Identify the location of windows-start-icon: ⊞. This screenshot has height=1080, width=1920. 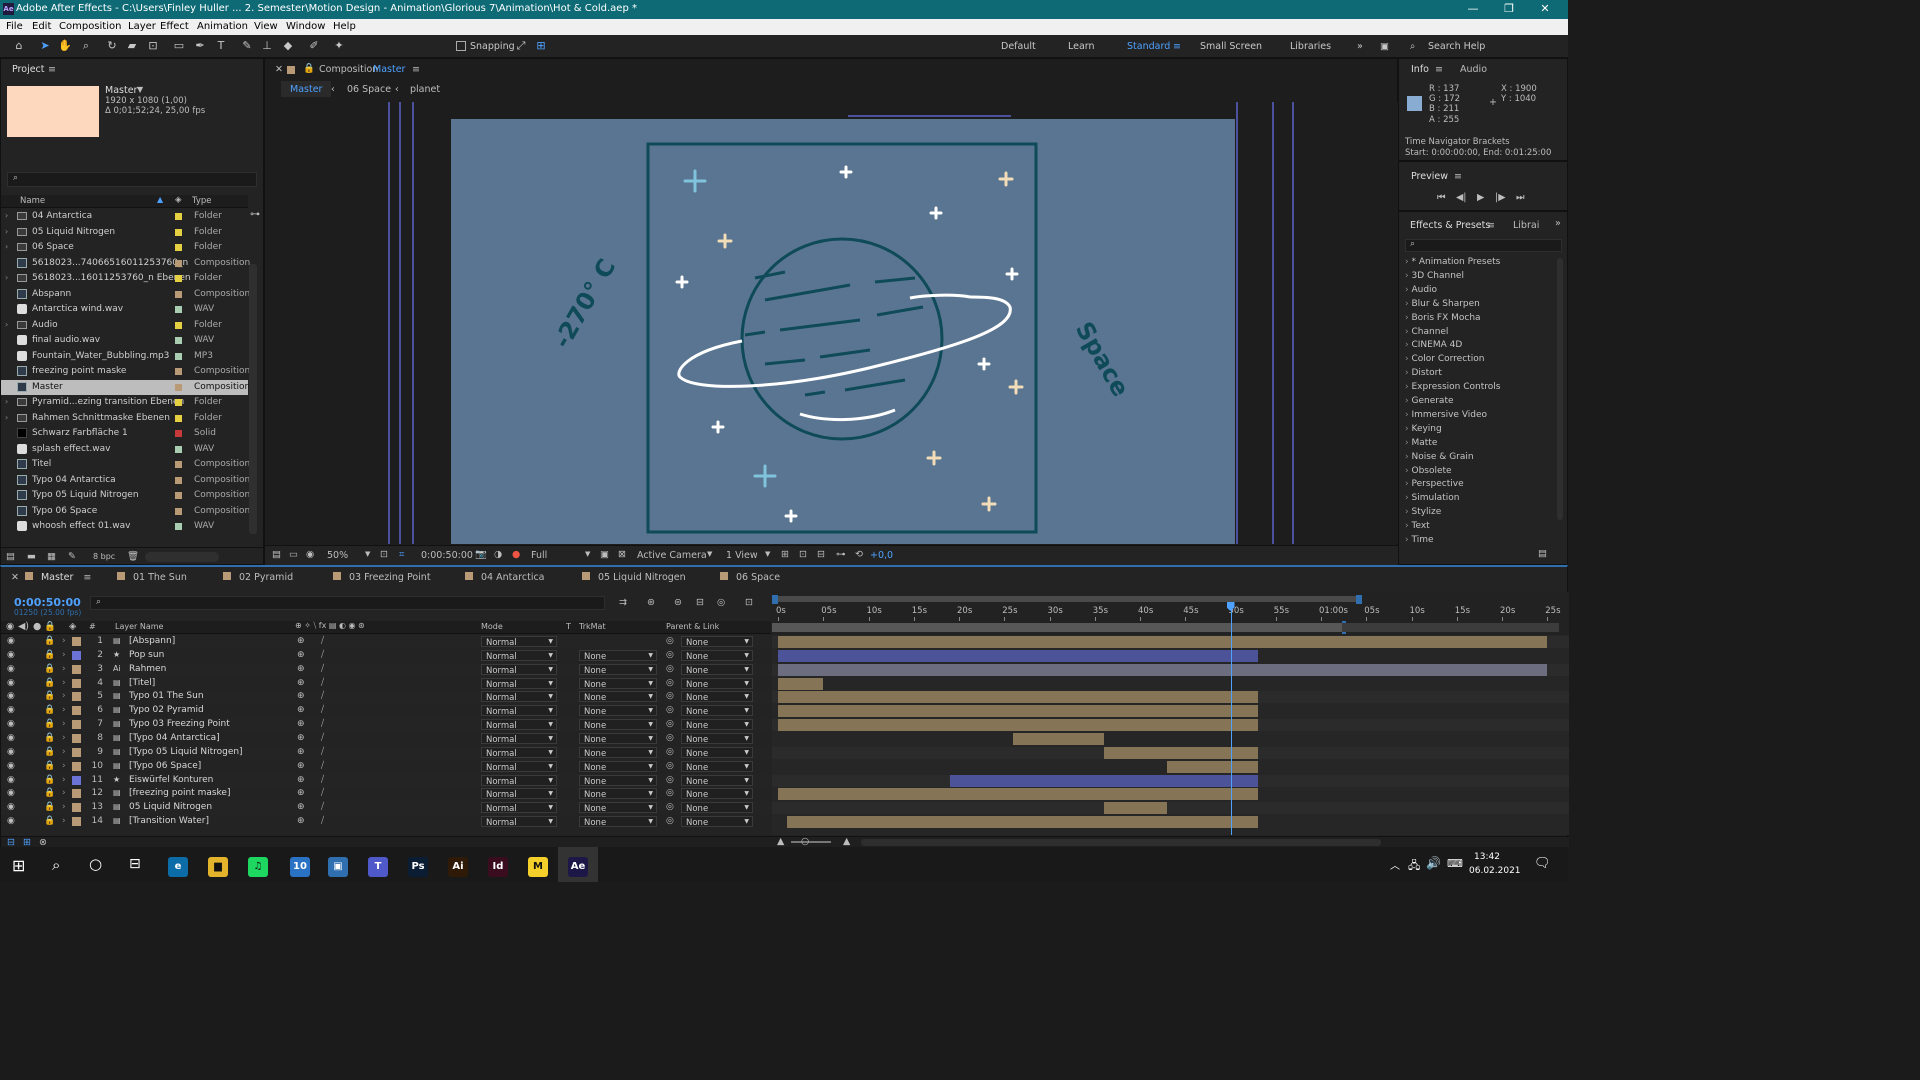
(18, 865).